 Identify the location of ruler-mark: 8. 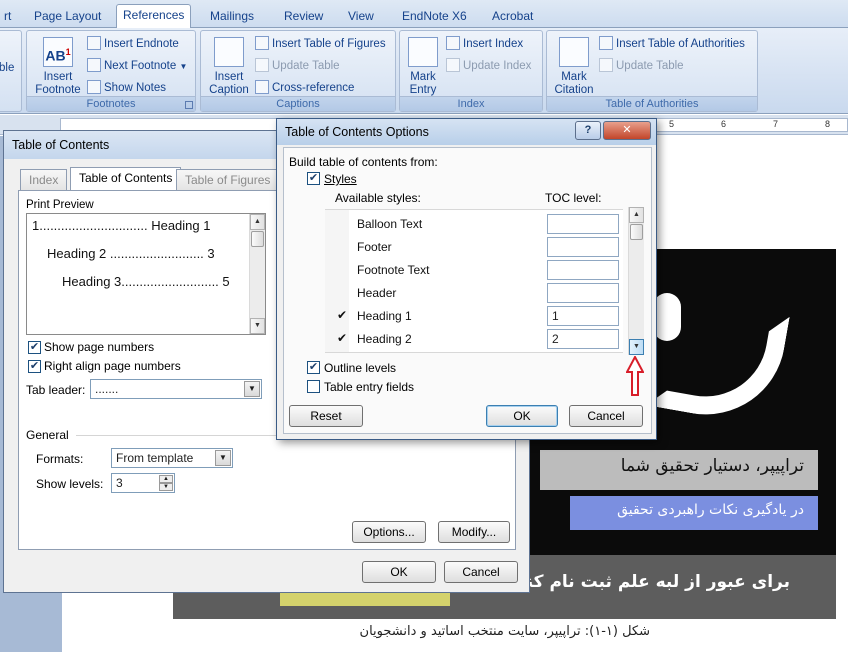
(828, 124).